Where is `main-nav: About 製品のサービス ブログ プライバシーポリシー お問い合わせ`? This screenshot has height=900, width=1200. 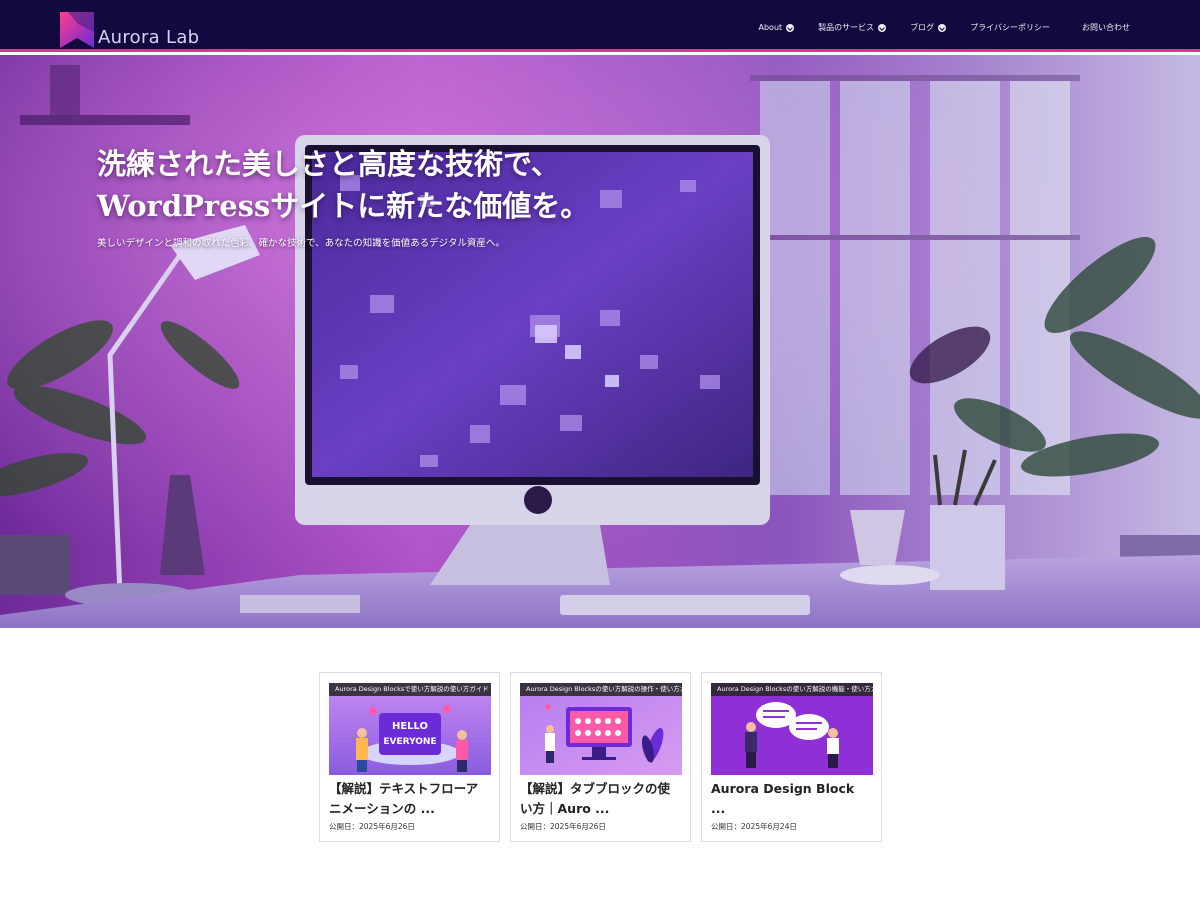 main-nav: About 製品のサービス ブログ プライバシーポリシー お問い合わせ is located at coordinates (933, 27).